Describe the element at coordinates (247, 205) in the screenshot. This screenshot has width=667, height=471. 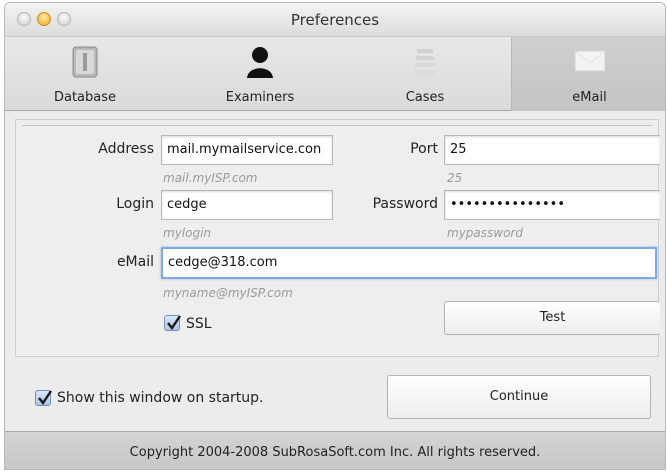
I see `login-field: cedge` at that location.